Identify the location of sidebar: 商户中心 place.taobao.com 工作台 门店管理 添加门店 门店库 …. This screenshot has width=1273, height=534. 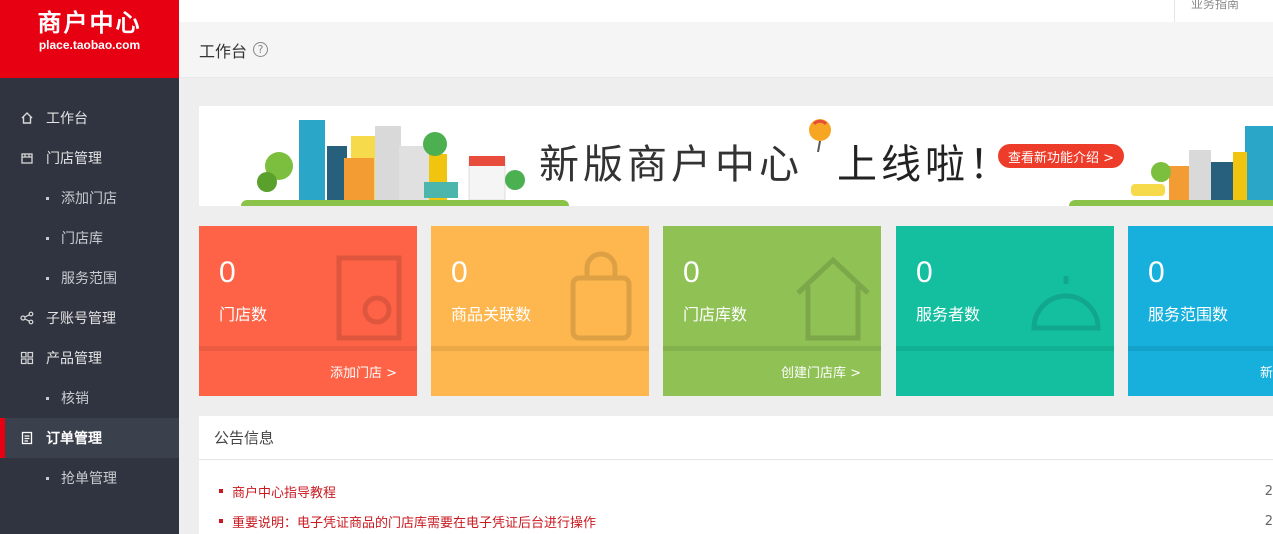
(89, 267).